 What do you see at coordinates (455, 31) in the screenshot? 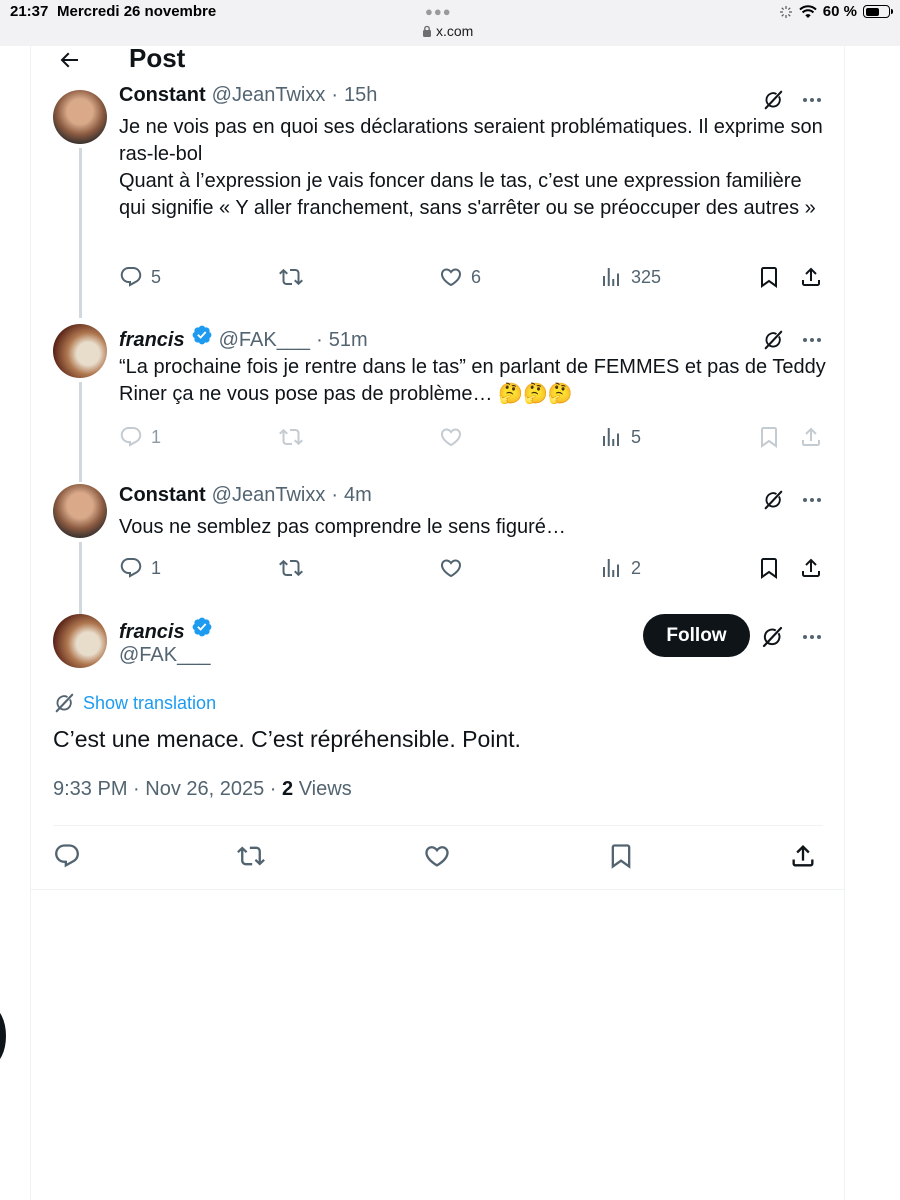
I see `url-text: x.com` at bounding box center [455, 31].